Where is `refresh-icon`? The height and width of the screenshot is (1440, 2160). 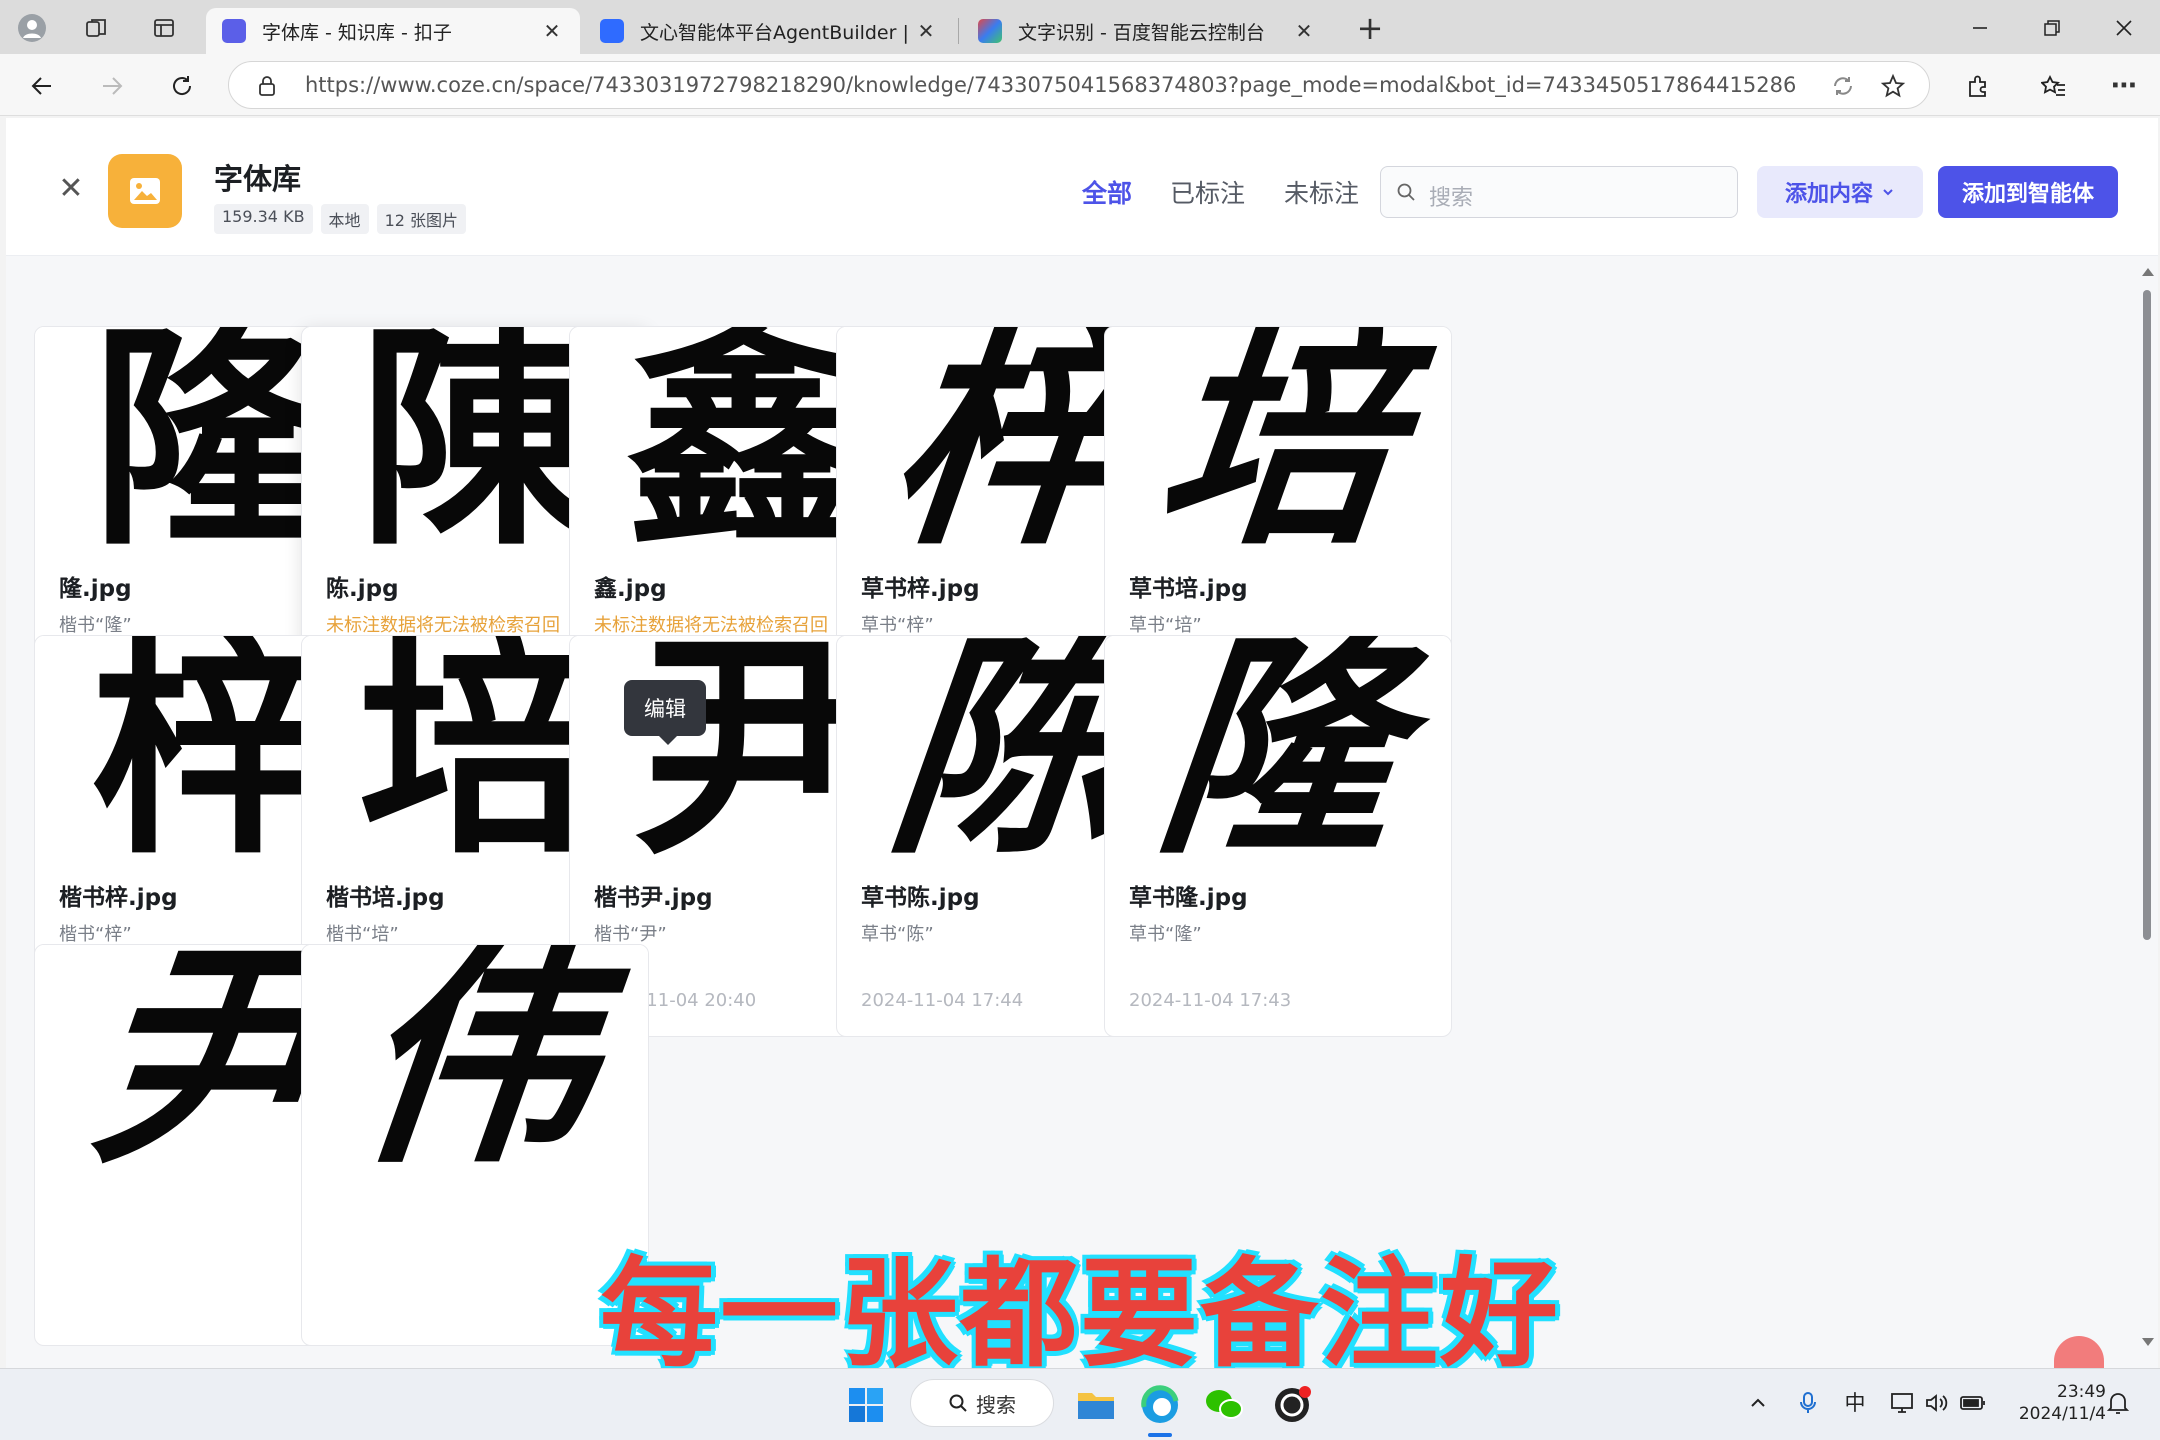 refresh-icon is located at coordinates (182, 86).